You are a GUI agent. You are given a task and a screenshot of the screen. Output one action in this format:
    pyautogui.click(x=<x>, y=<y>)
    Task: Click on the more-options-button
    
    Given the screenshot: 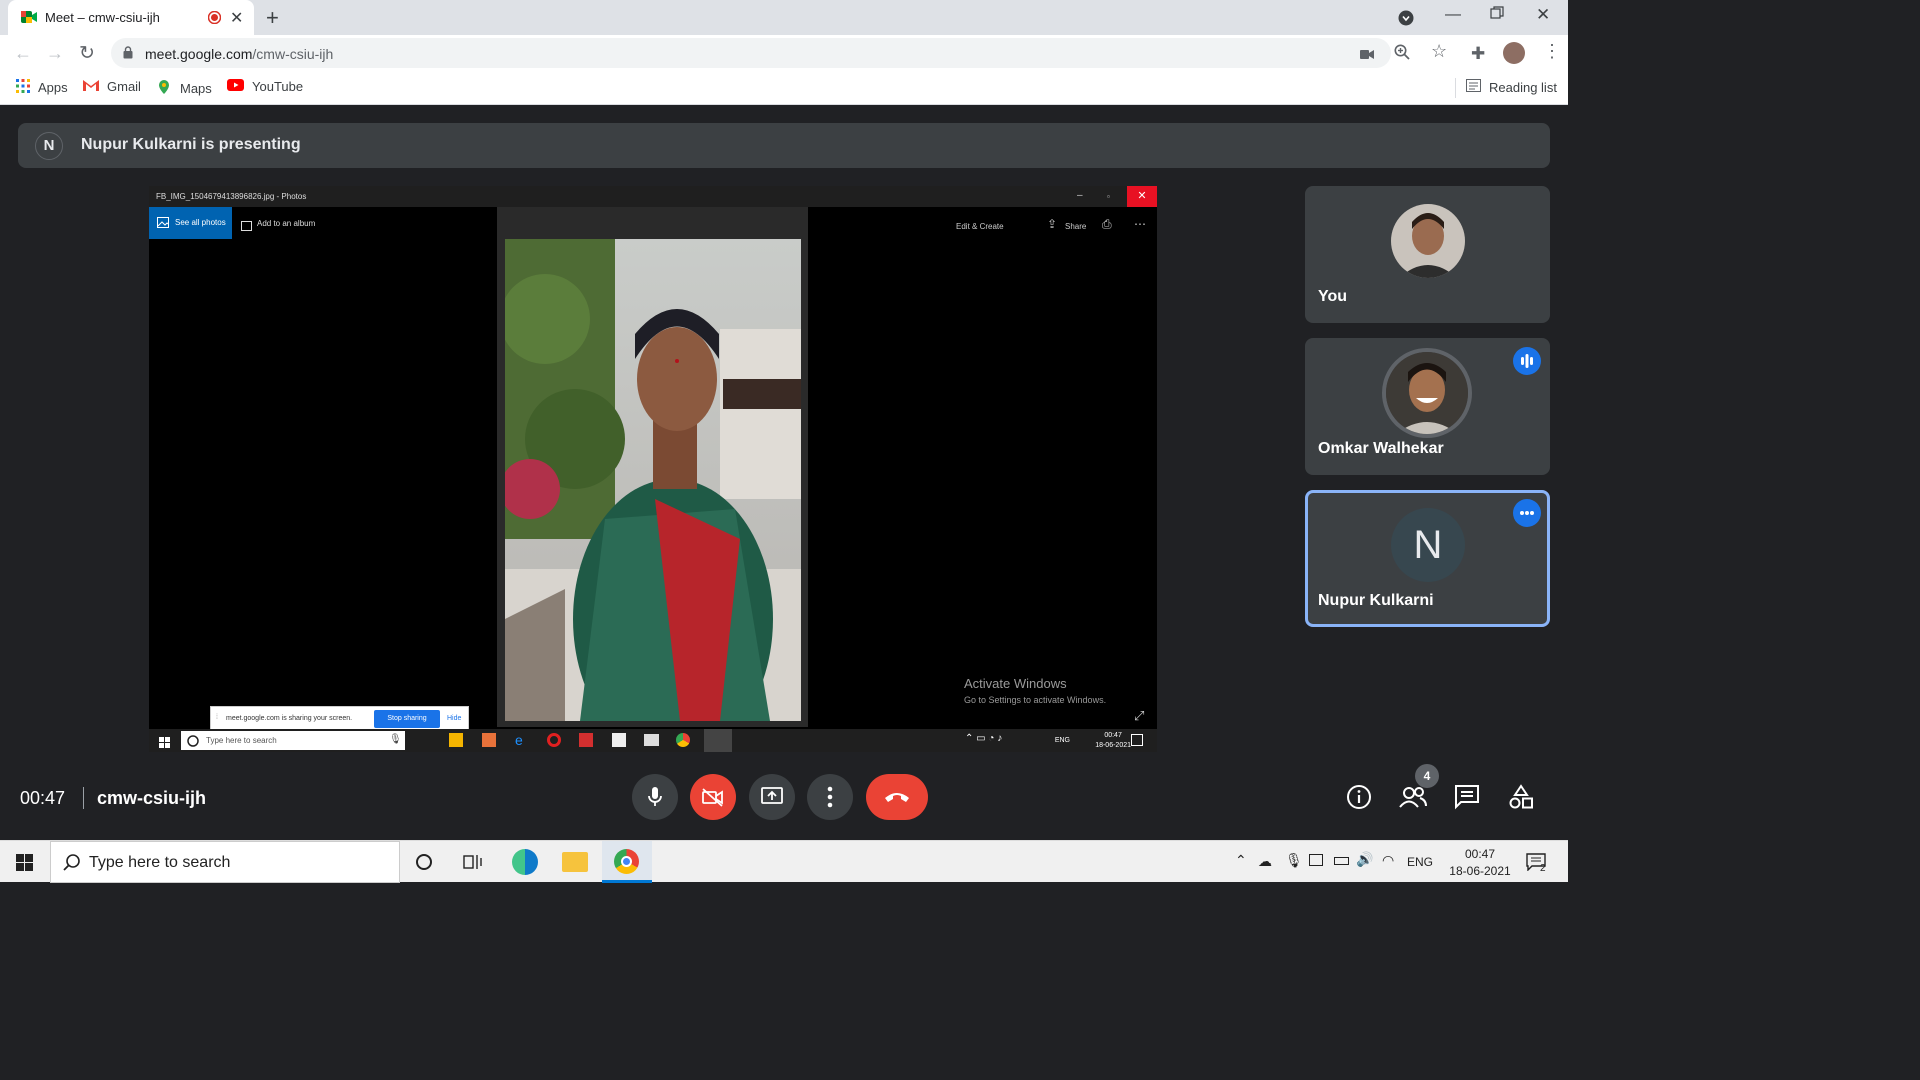 What is the action you would take?
    pyautogui.click(x=830, y=797)
    